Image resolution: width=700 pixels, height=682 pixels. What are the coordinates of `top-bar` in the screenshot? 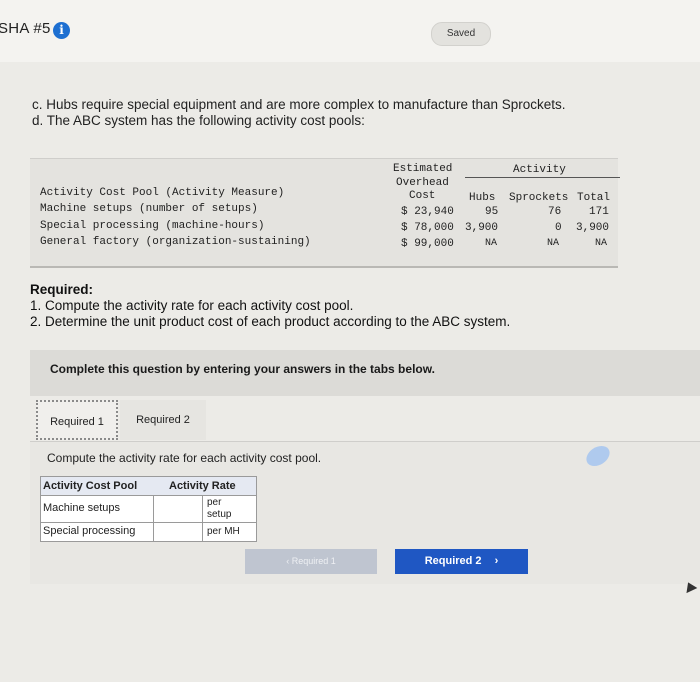 It's located at (350, 31).